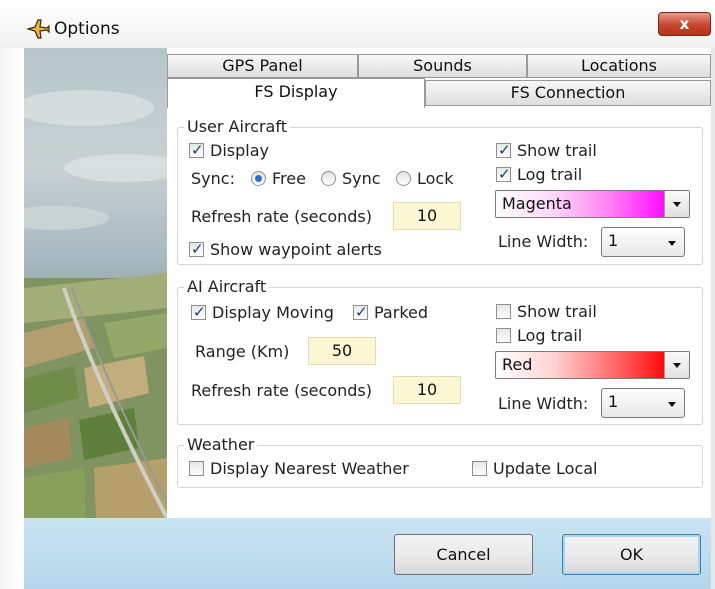  Describe the element at coordinates (613, 240) in the screenshot. I see `user-line-width-value: 1` at that location.